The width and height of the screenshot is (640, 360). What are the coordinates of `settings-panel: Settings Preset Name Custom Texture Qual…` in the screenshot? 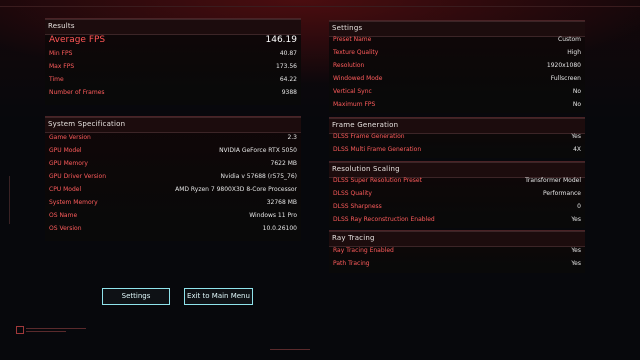 It's located at (457, 66).